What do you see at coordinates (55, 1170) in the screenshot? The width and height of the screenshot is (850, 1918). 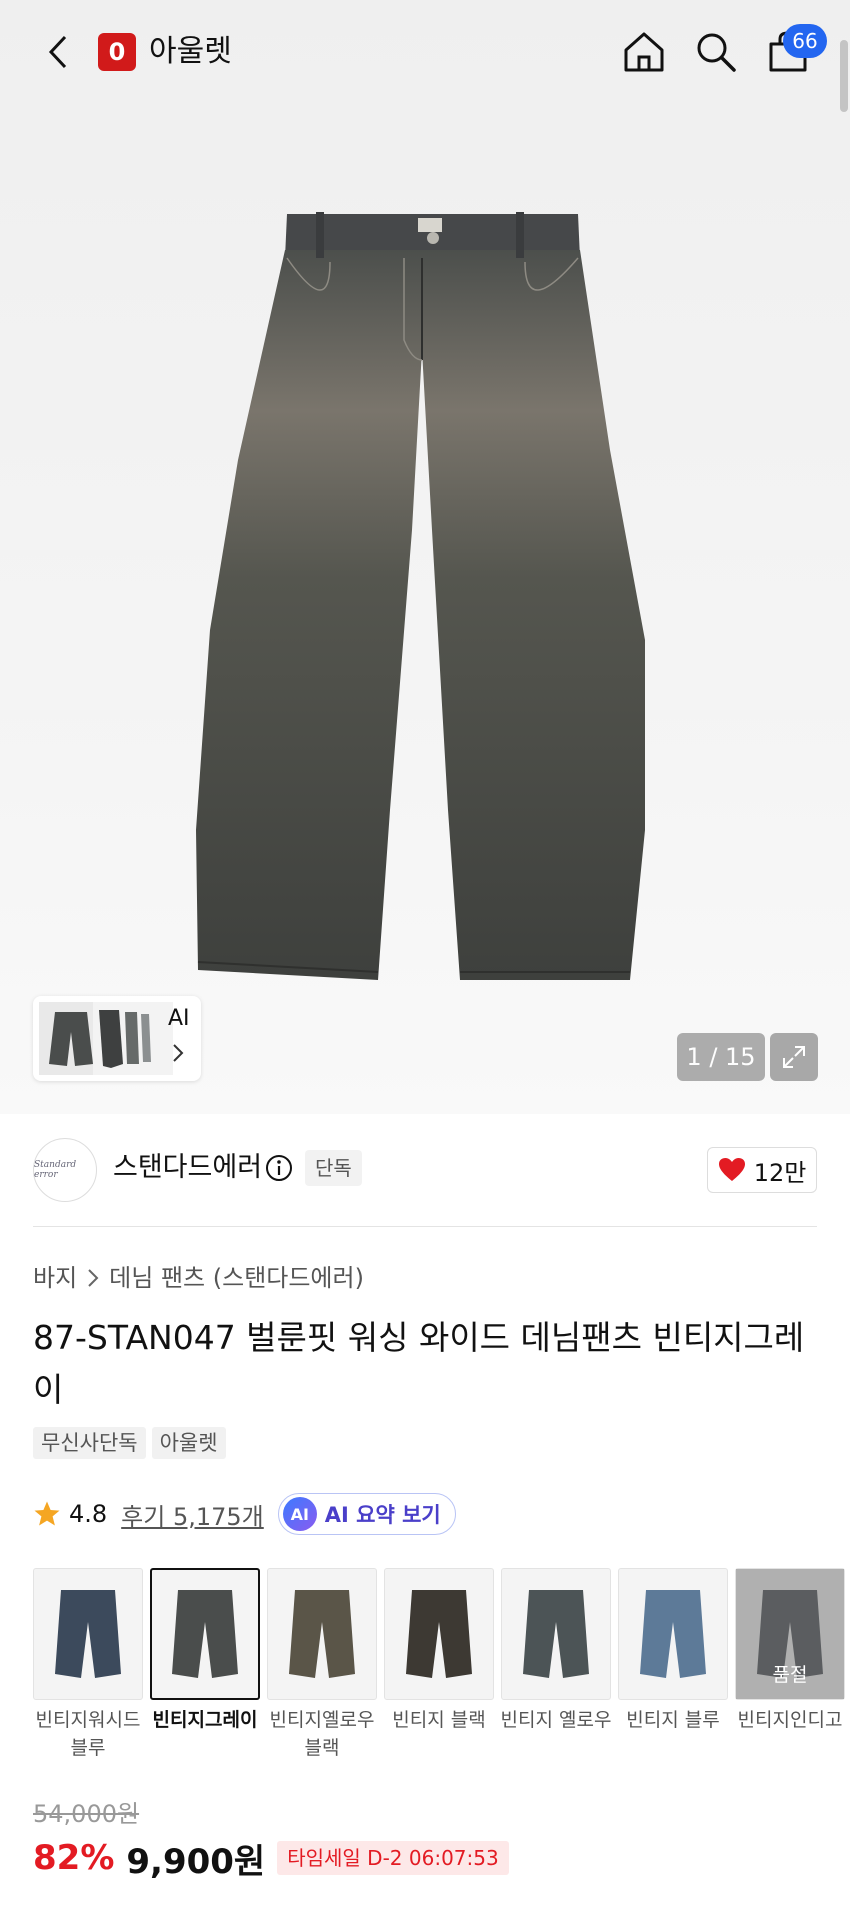 I see `store-avatar-text: Standard error` at bounding box center [55, 1170].